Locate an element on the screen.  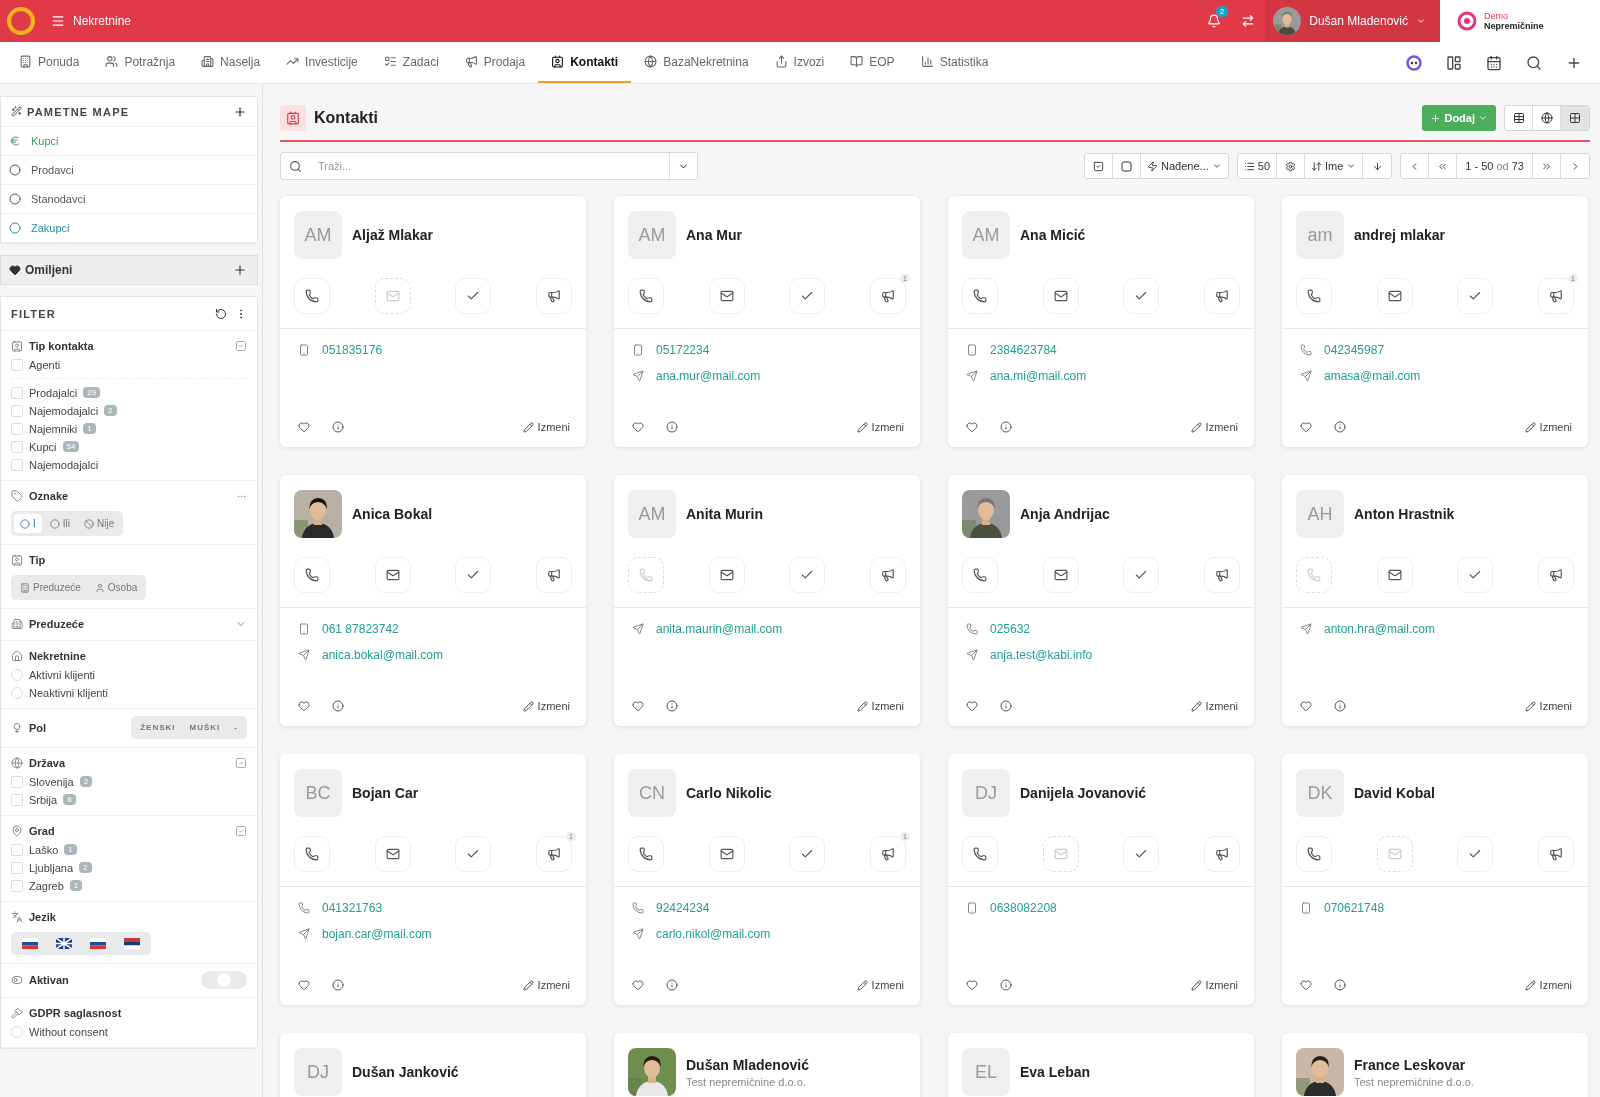
select-all-button is located at coordinates (1099, 166).